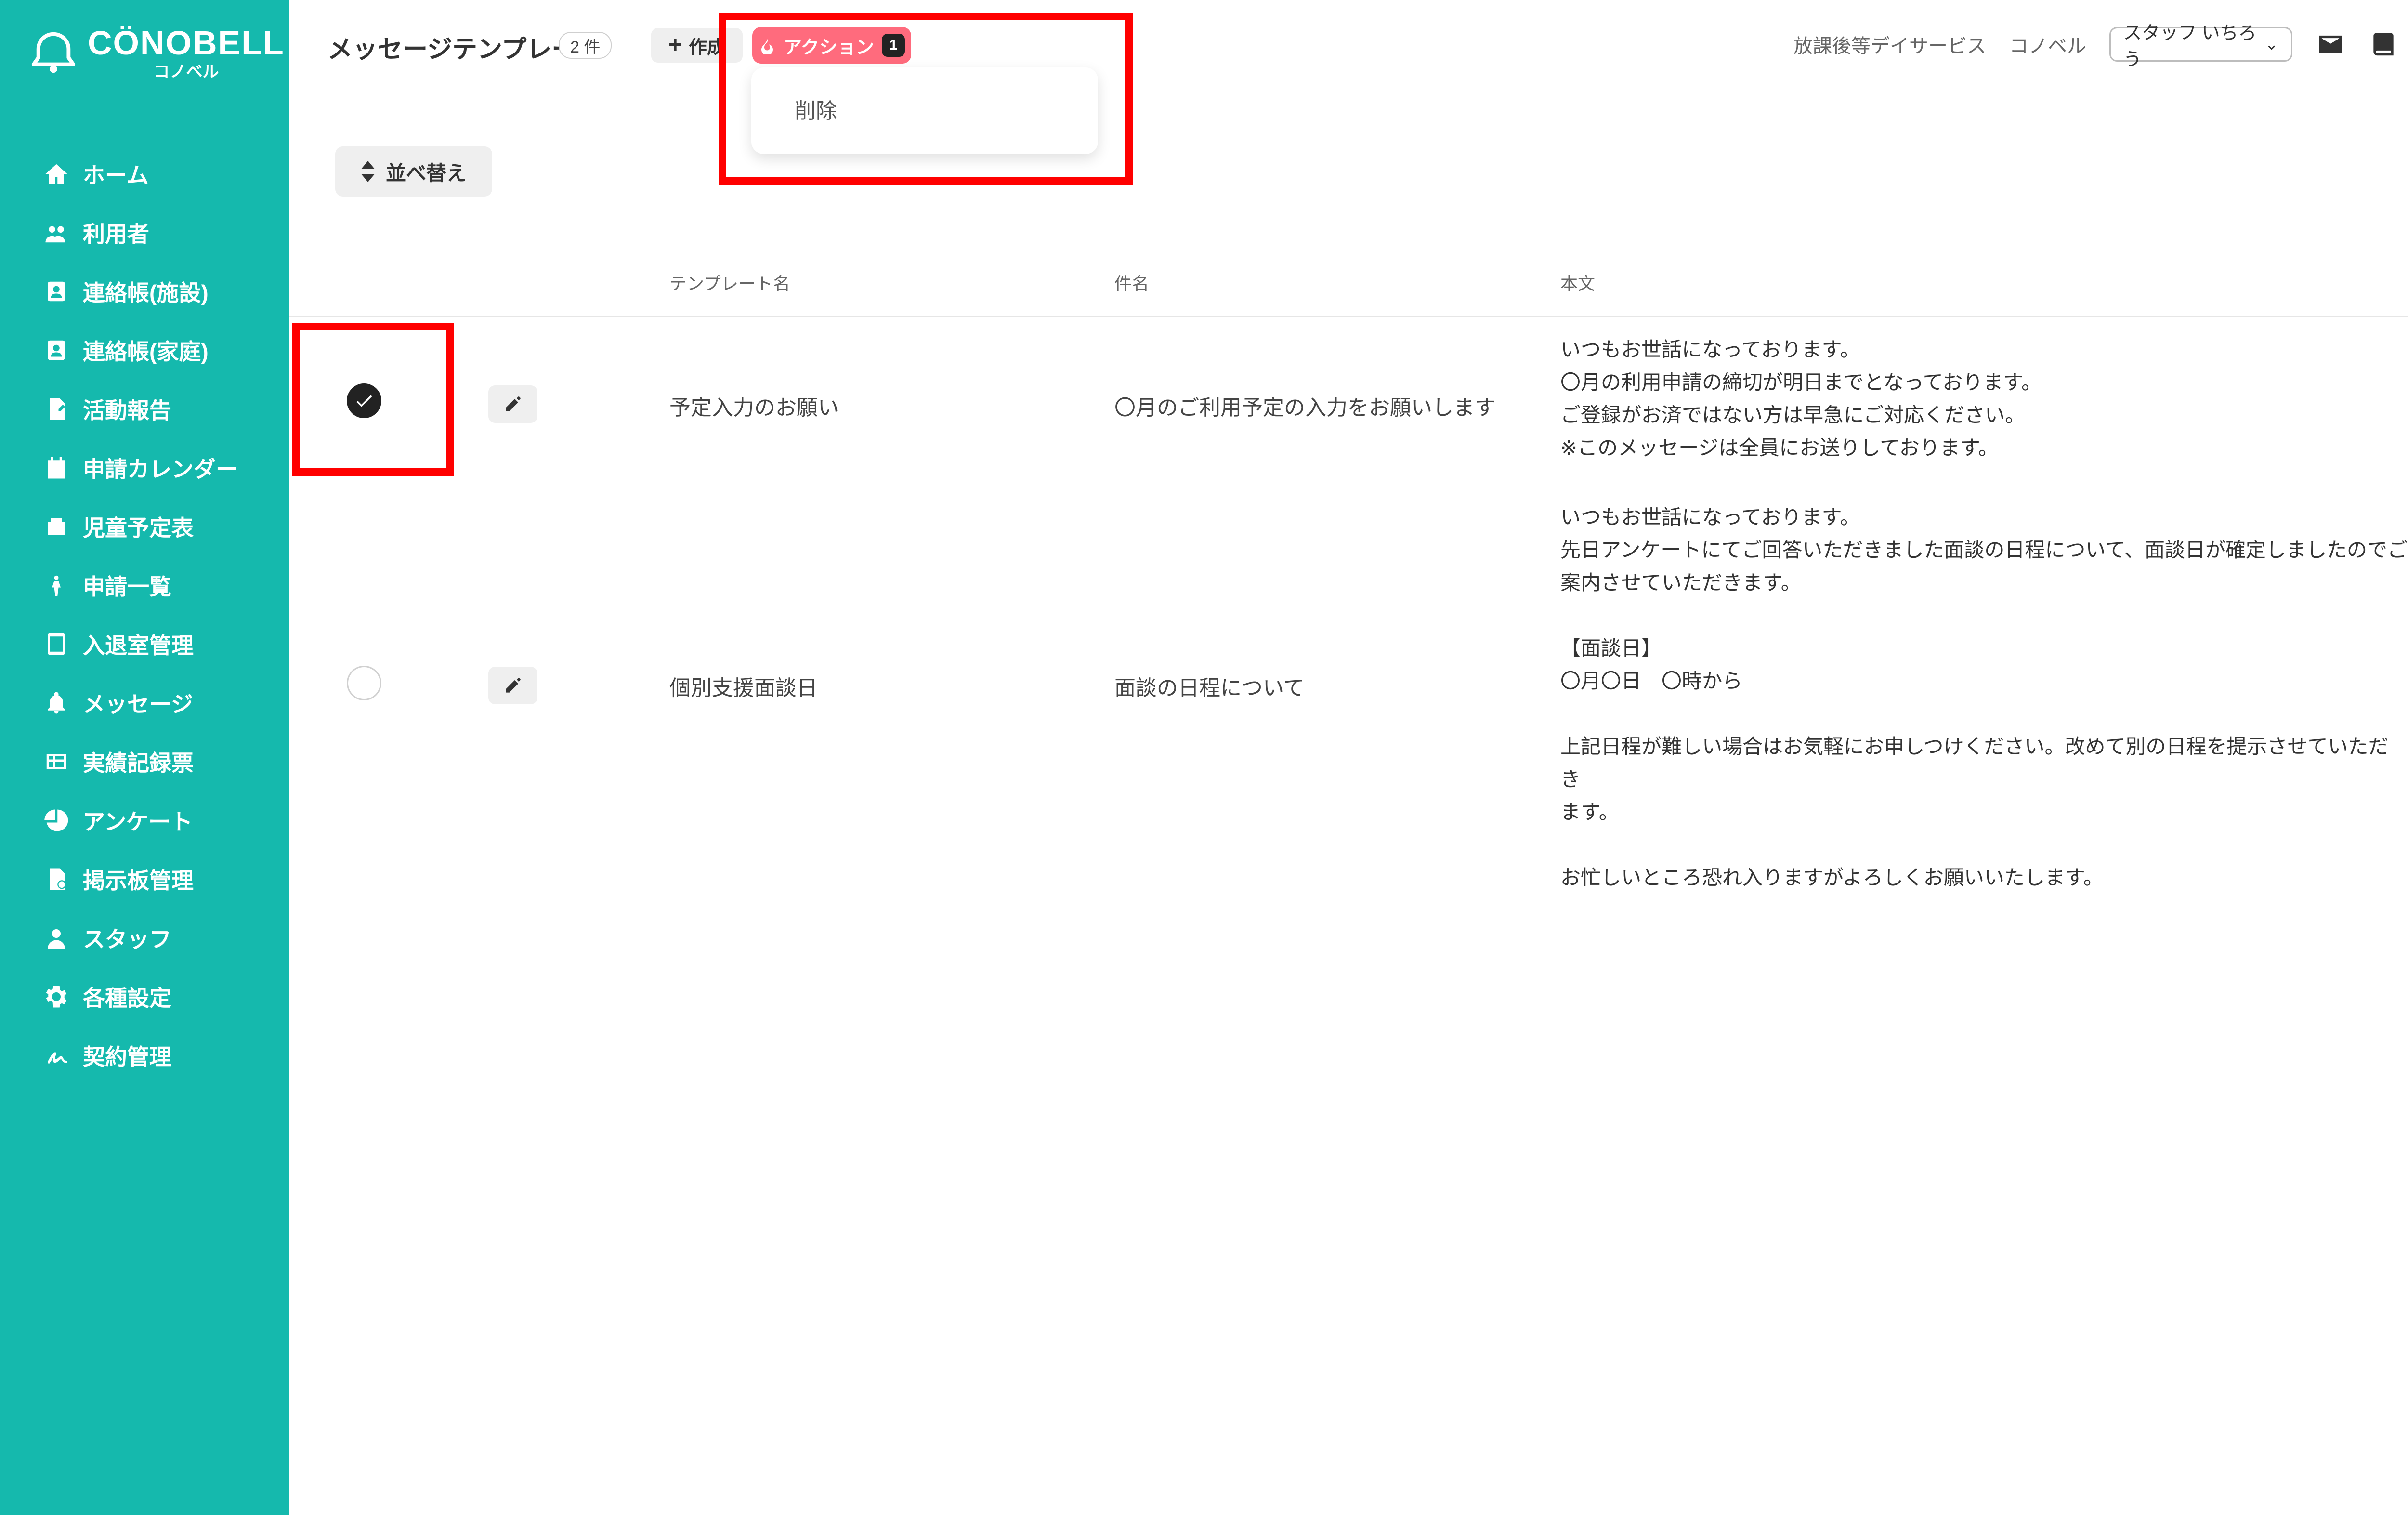  I want to click on highlight-box-action, so click(926, 99).